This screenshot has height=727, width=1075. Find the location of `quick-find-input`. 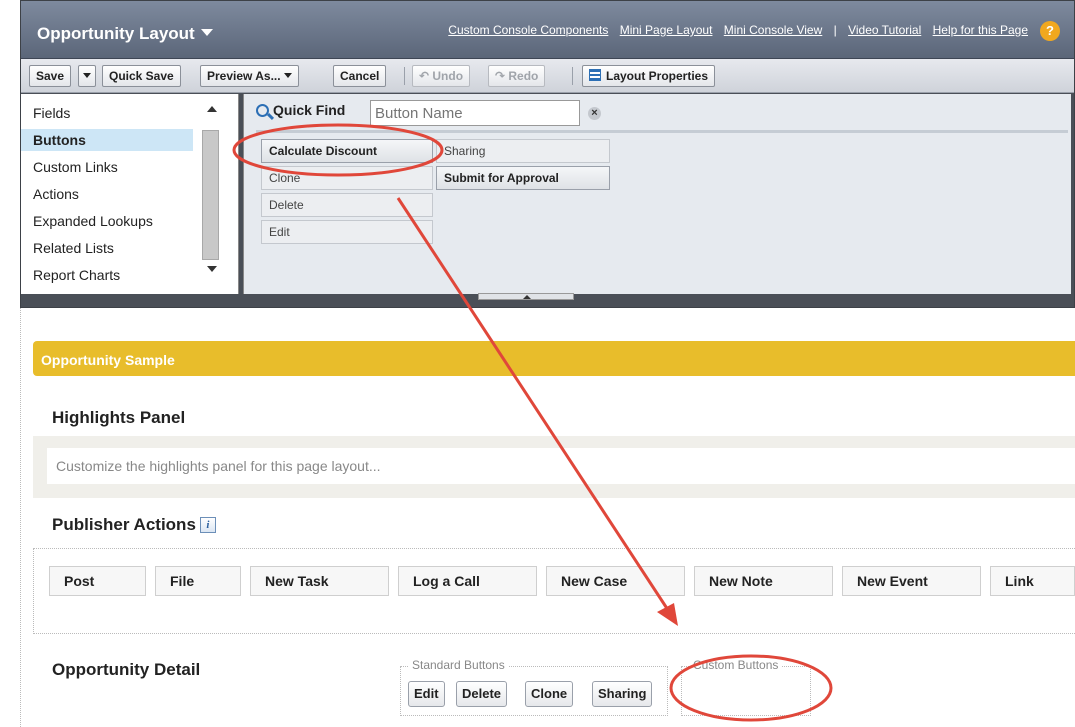

quick-find-input is located at coordinates (475, 113).